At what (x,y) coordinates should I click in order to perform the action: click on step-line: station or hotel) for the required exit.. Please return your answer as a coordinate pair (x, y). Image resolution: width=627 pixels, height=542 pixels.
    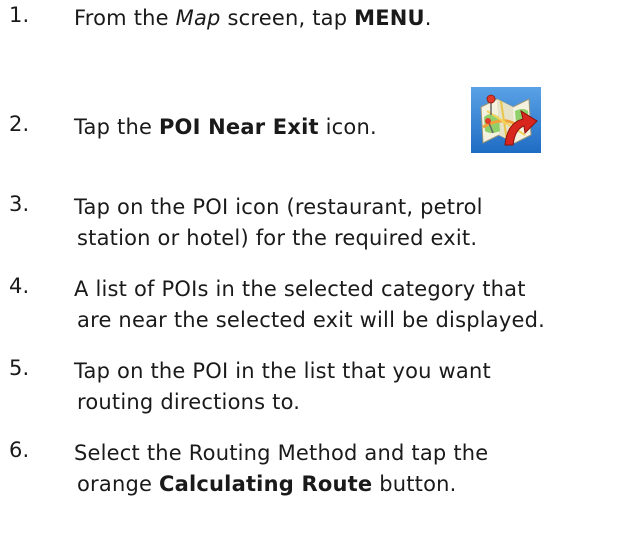
    Looking at the image, I should click on (277, 238).